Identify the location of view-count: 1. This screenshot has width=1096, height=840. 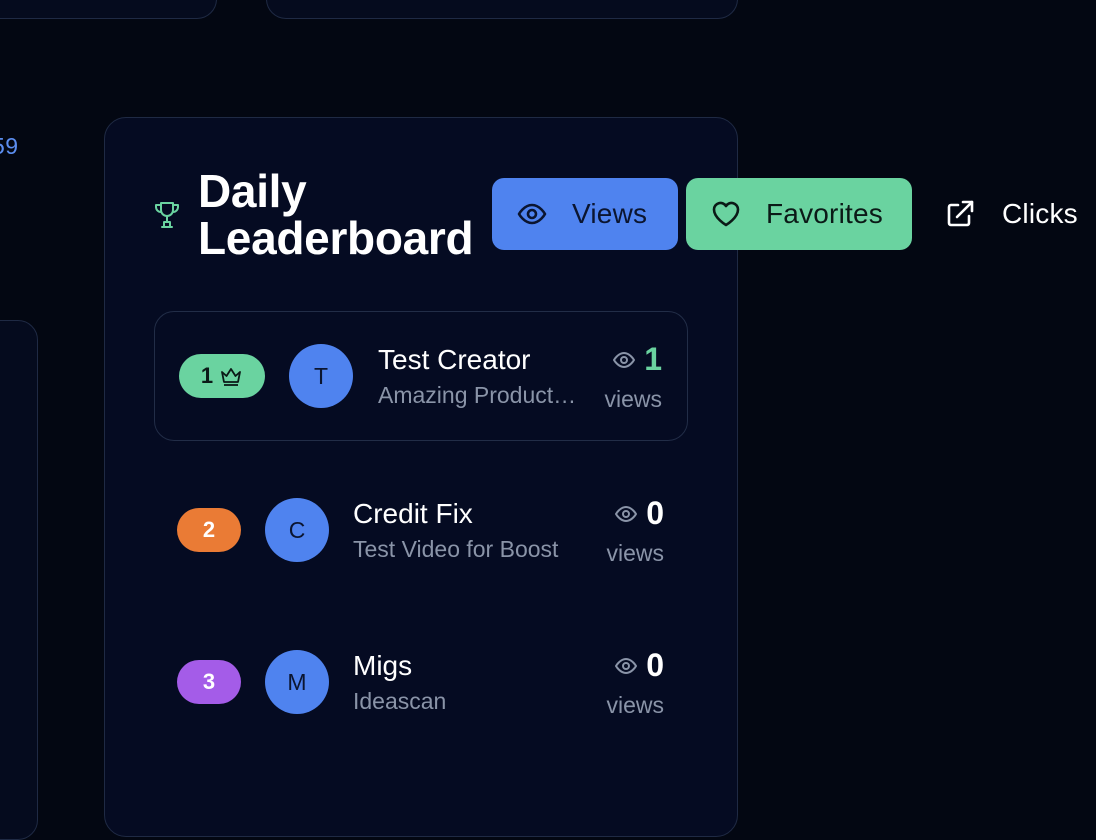
(631, 359).